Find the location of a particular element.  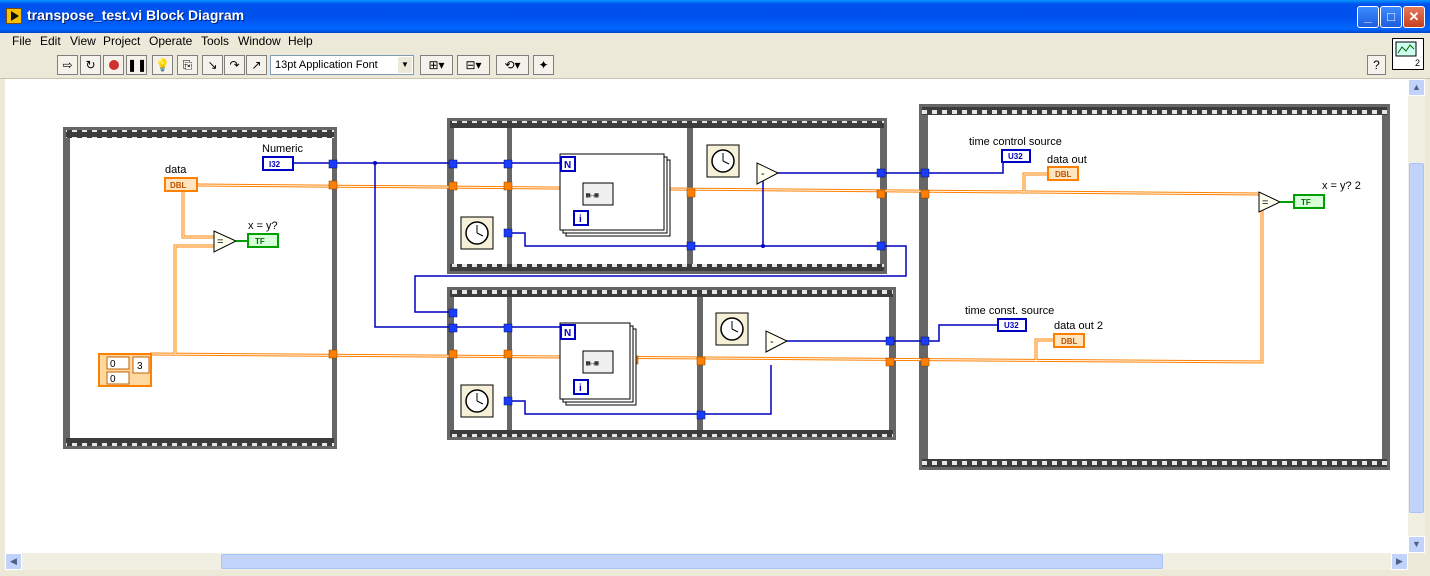

window-title: transpose_test.vi Block Diagram is located at coordinates (136, 15).